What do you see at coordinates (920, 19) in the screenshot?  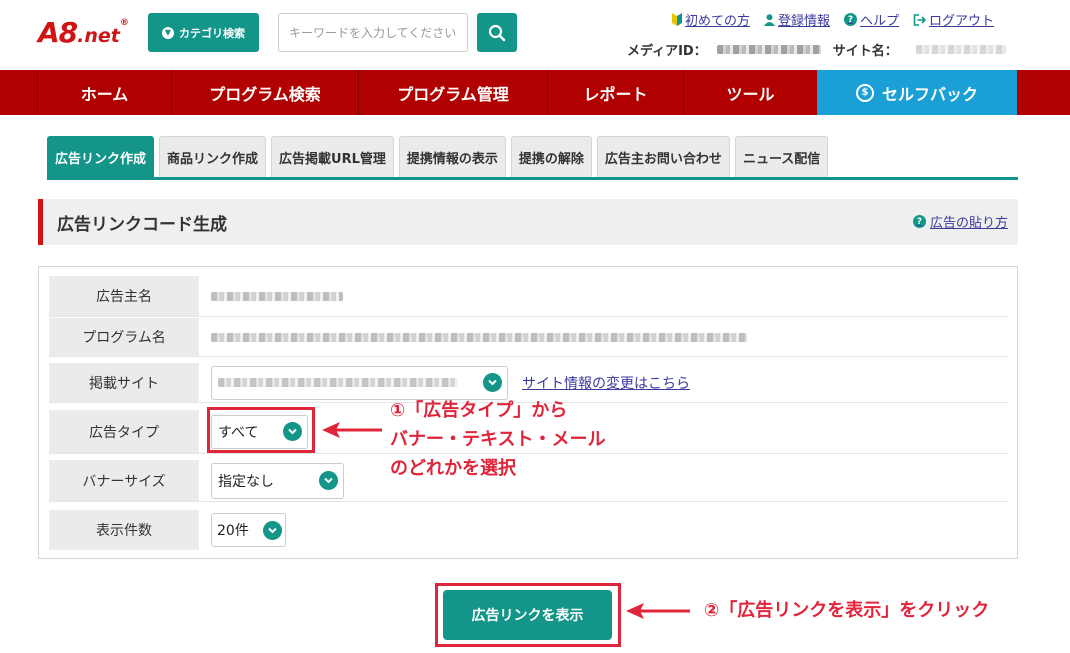 I see `logout-icon` at bounding box center [920, 19].